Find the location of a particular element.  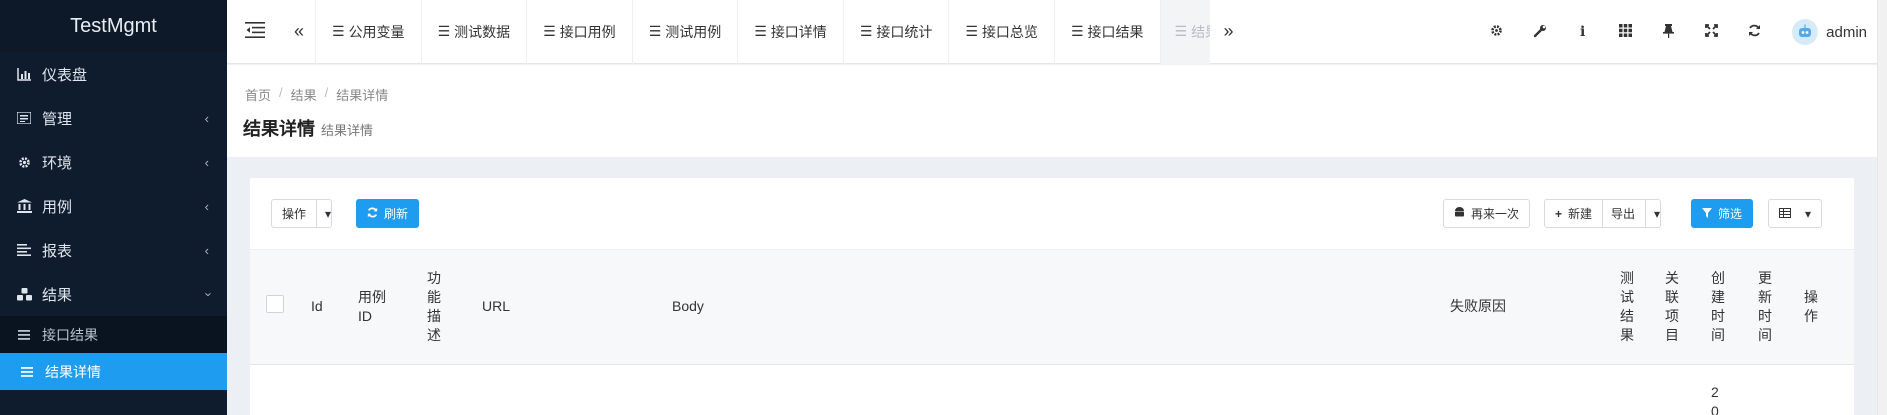

tab-api-cases: ☰ 接口用例 is located at coordinates (579, 32).